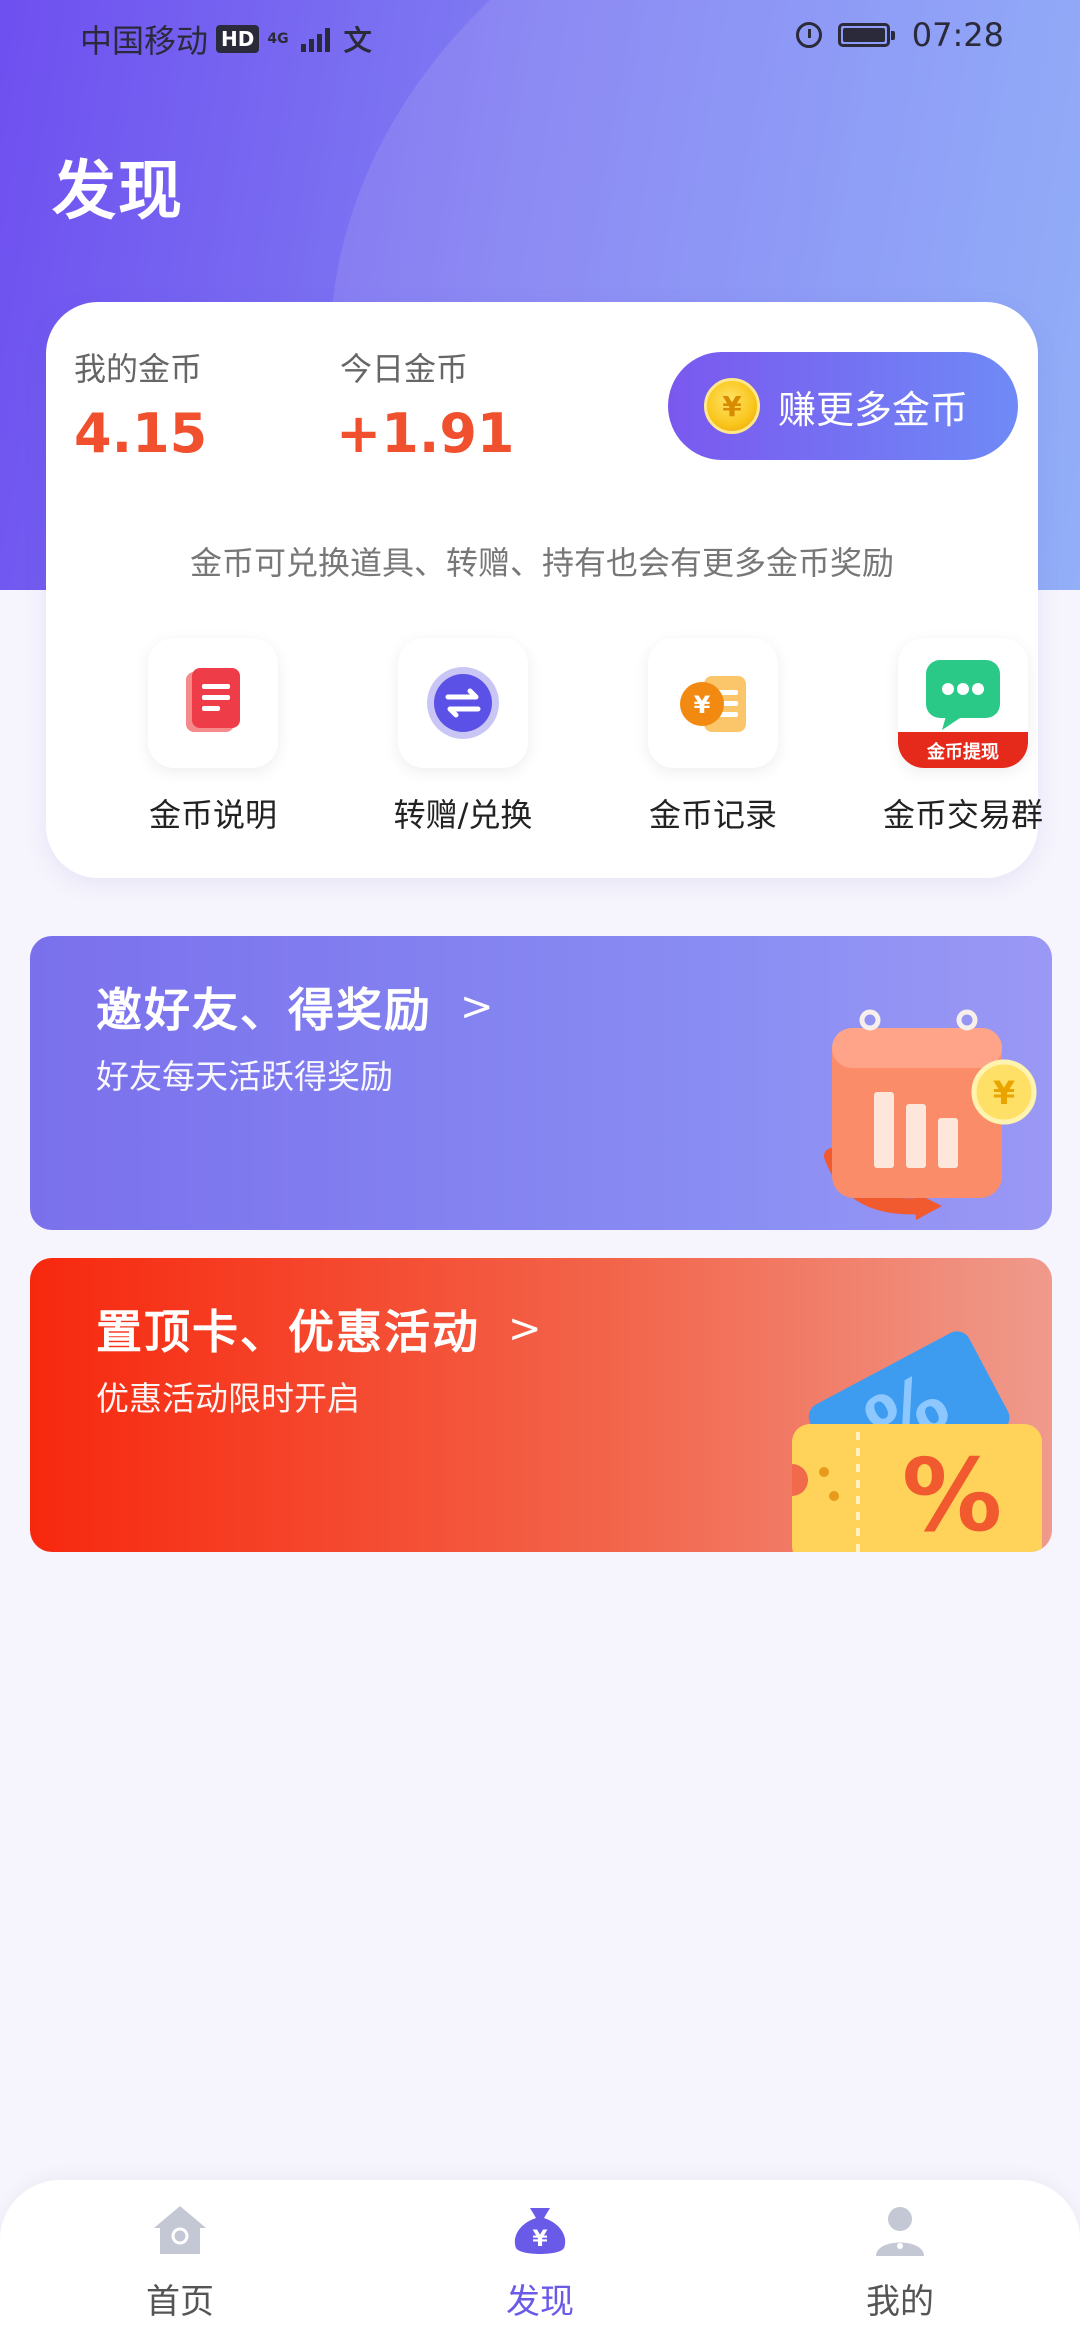 The height and width of the screenshot is (2340, 1080). I want to click on user-icon, so click(900, 2231).